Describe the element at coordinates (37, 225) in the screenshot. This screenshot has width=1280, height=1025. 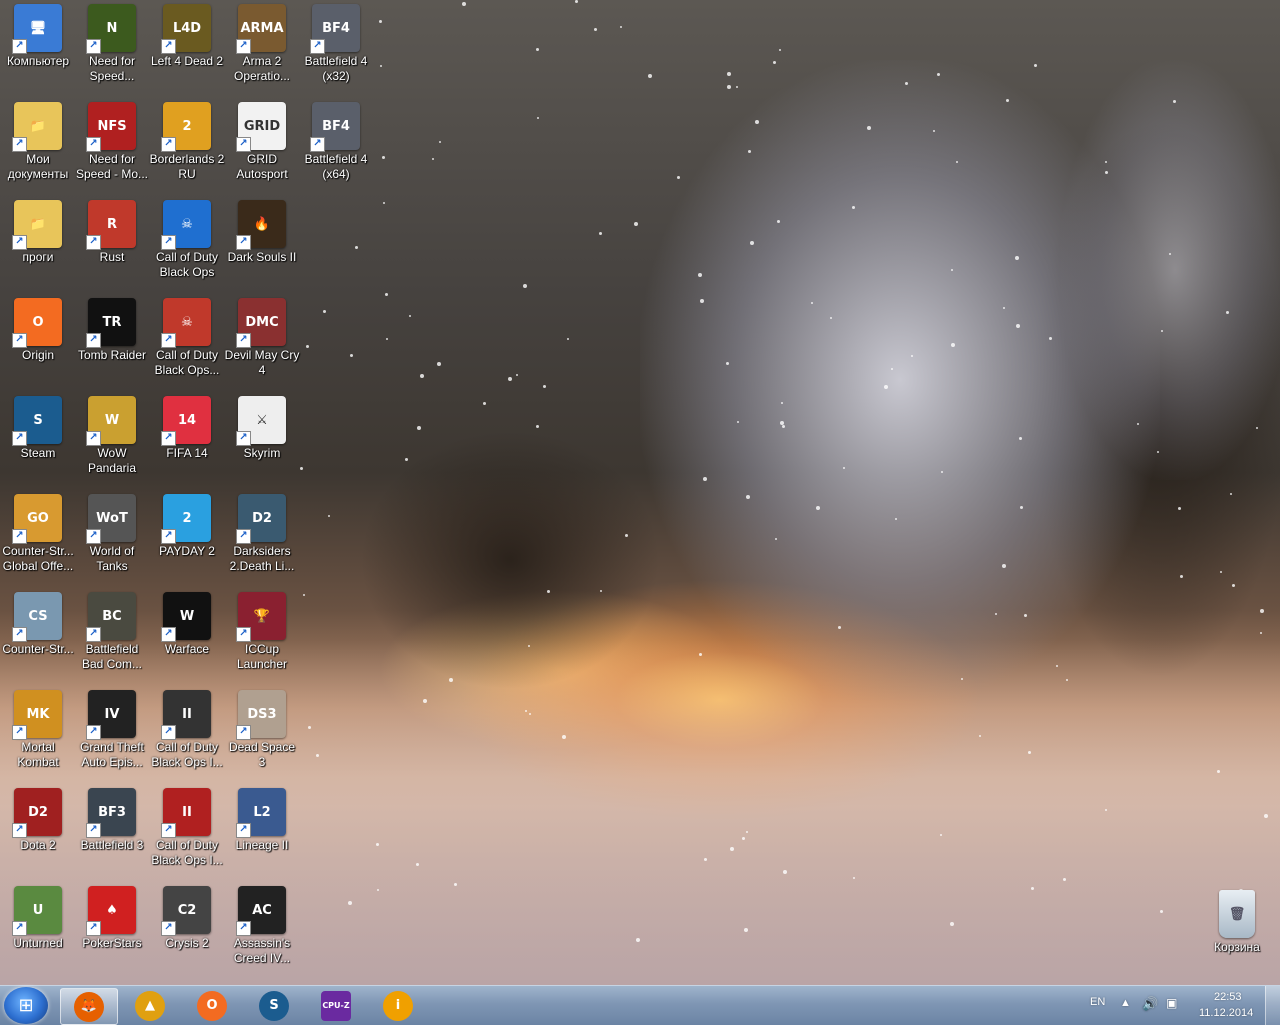
I see `app-icon: 📁 ↗` at that location.